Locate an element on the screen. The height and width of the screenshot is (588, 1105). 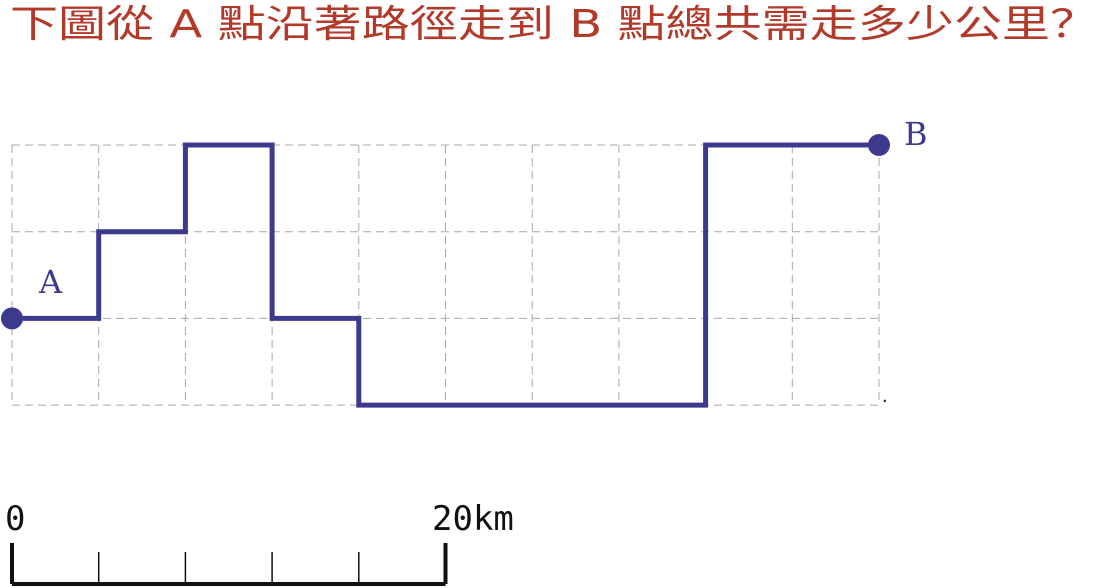
scale-bar is located at coordinates (229, 564).